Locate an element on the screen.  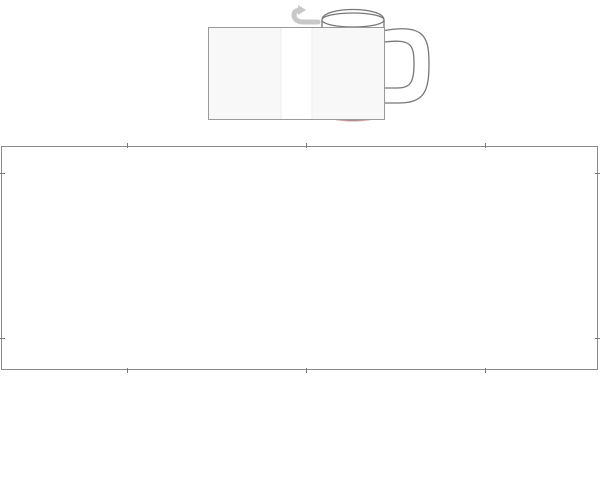
mug-rim-icon is located at coordinates (353, 20).